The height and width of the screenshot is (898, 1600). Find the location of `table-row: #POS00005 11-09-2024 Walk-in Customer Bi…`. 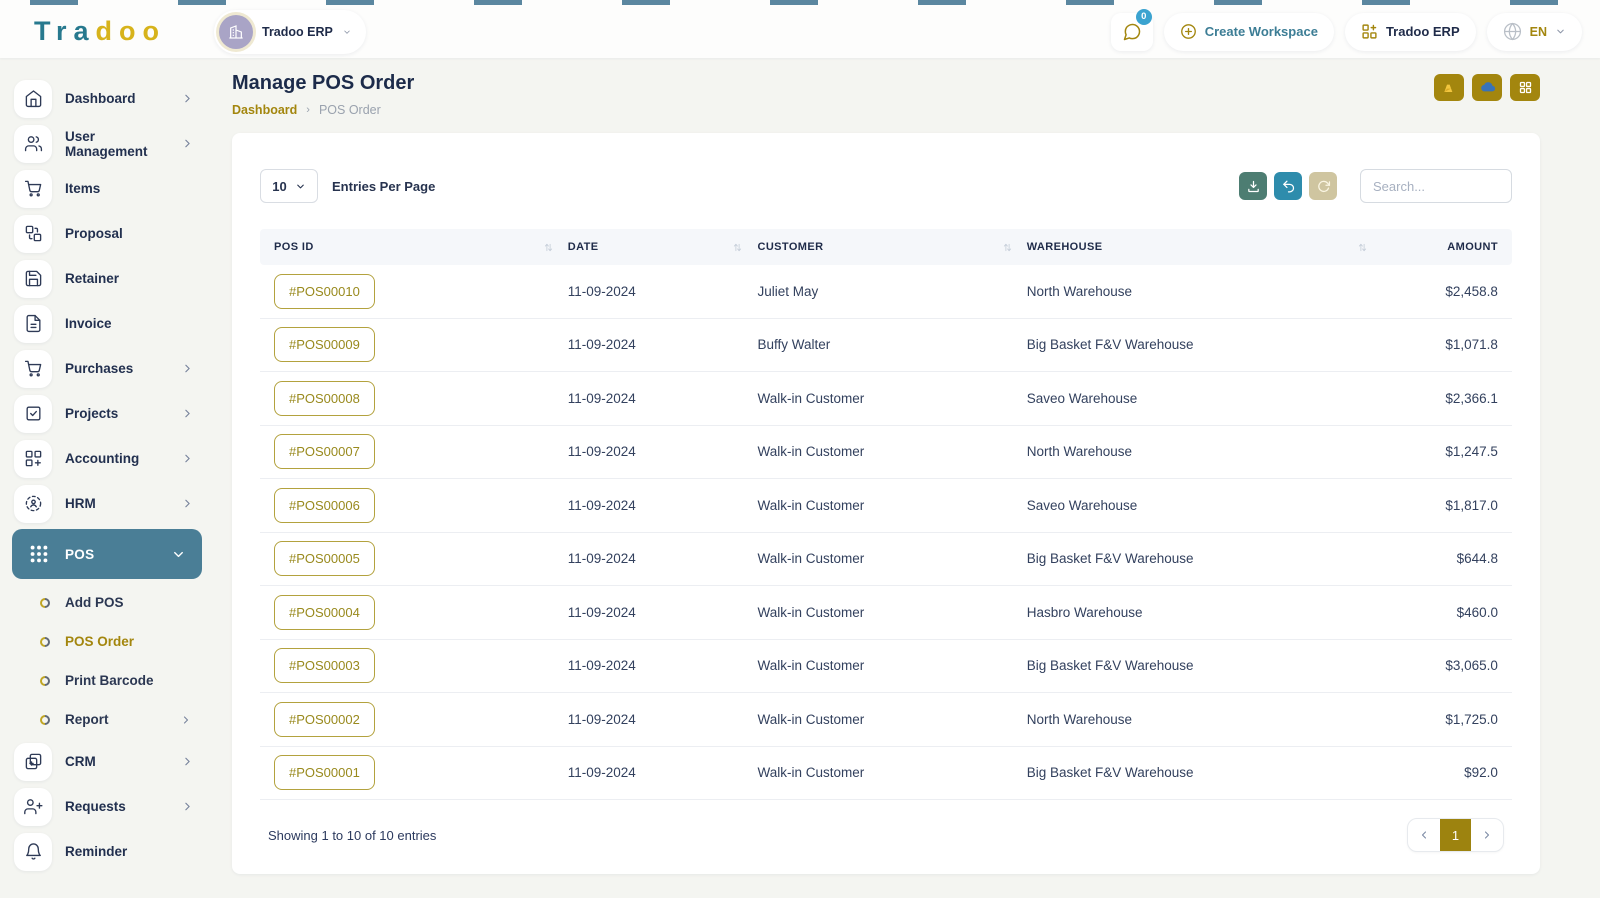

table-row: #POS00005 11-09-2024 Walk-in Customer Bi… is located at coordinates (886, 559).